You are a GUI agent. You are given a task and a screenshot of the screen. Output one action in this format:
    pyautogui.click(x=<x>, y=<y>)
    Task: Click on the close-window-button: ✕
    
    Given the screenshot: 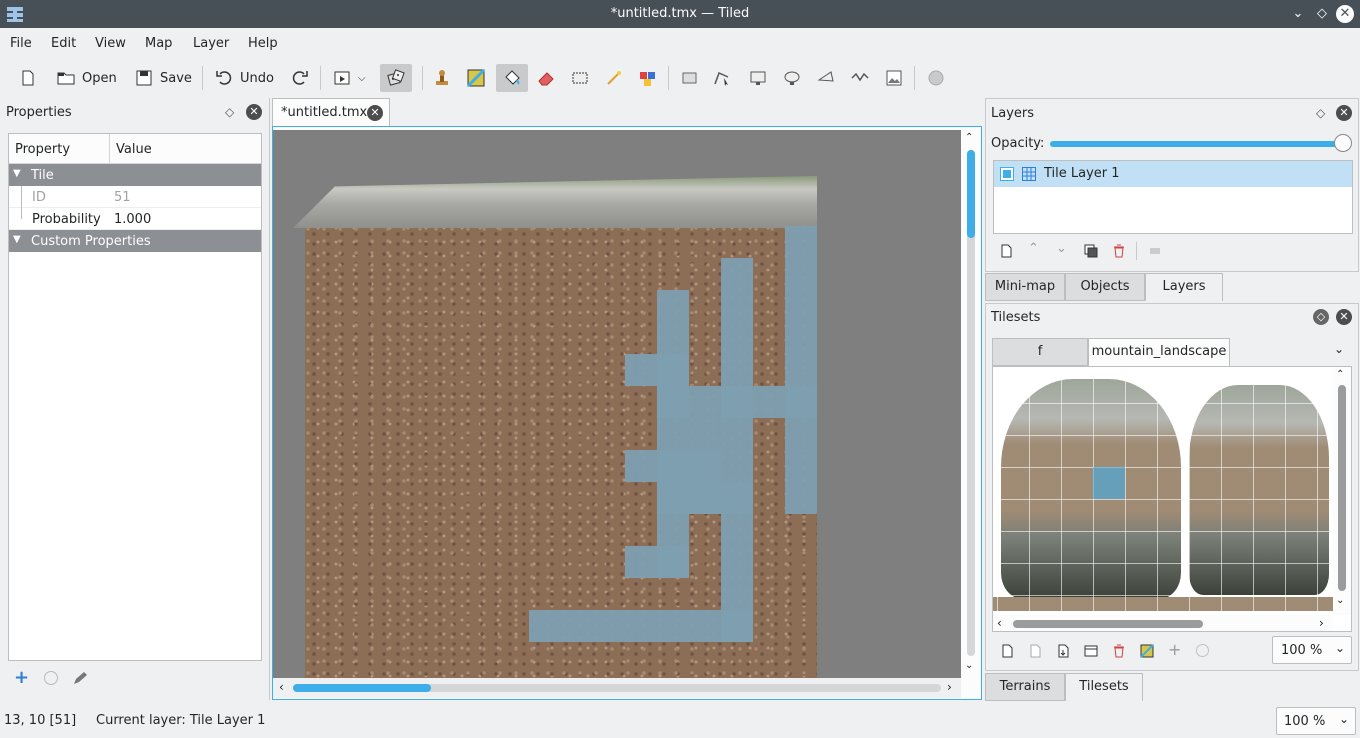 What is the action you would take?
    pyautogui.click(x=1345, y=14)
    